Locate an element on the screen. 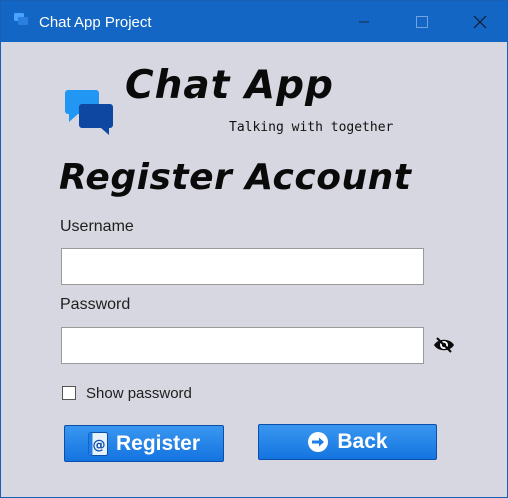 This screenshot has height=498, width=508. minimize-icon is located at coordinates (364, 21).